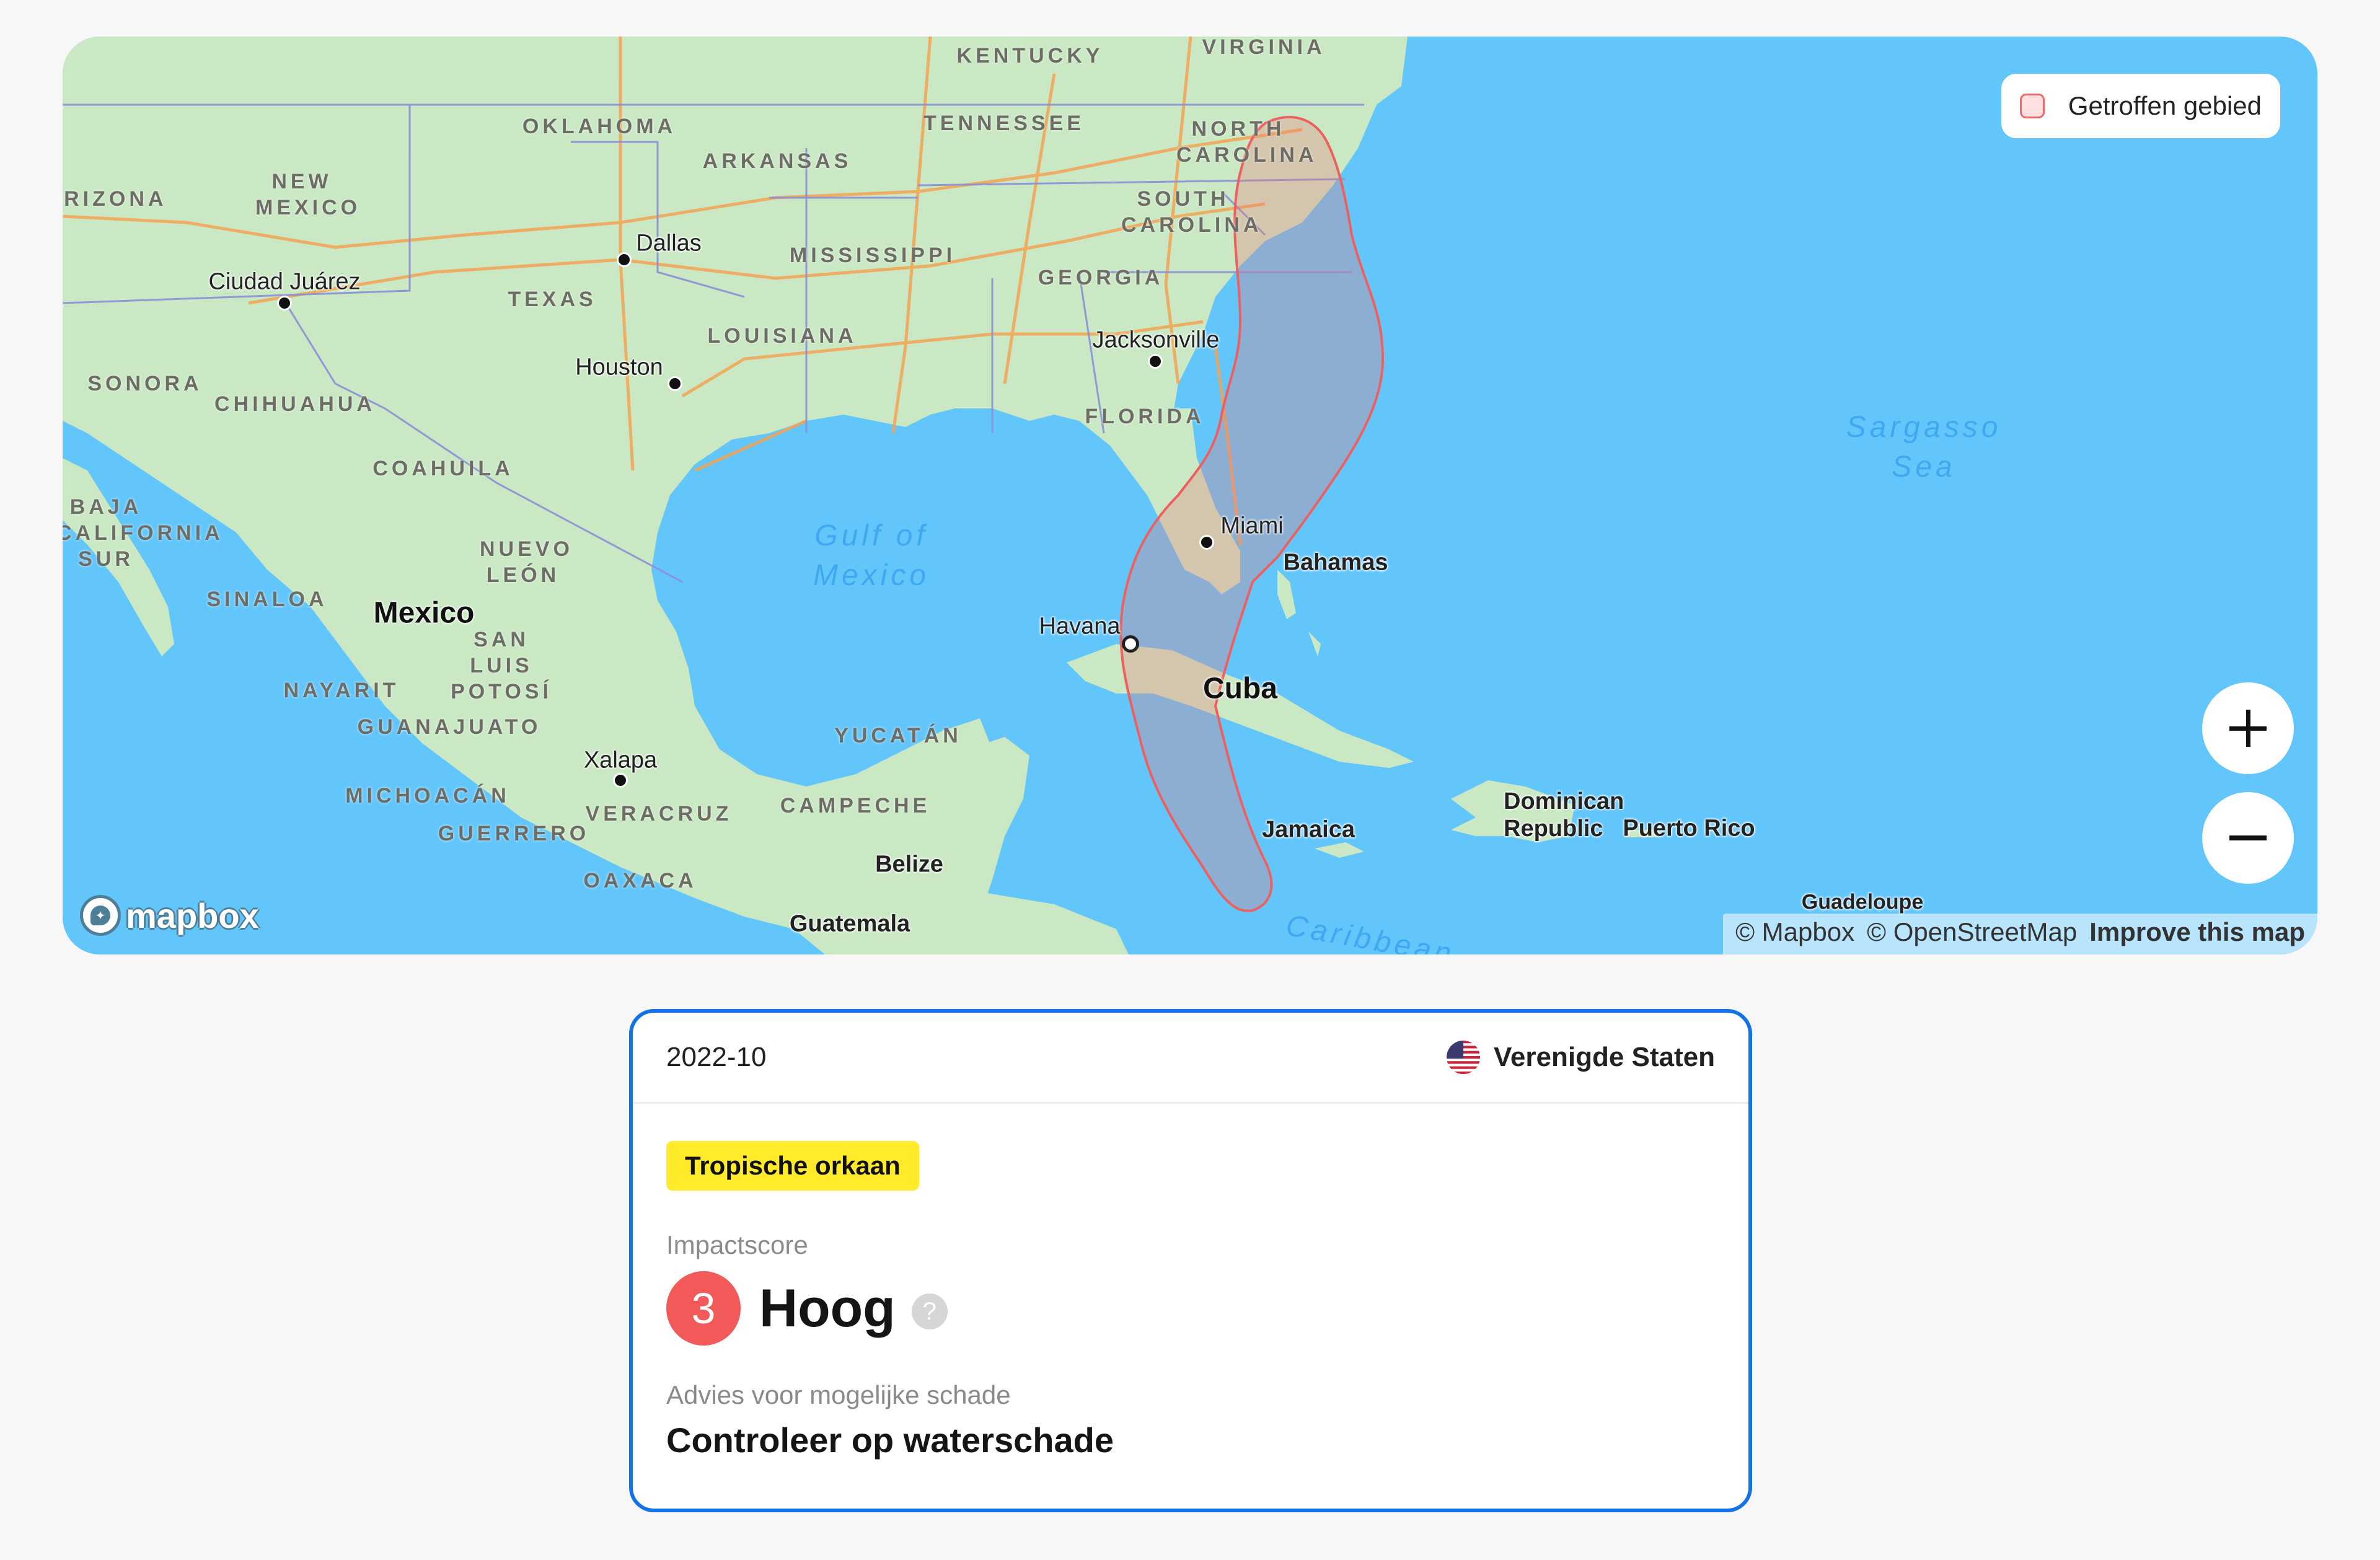  What do you see at coordinates (777, 161) in the screenshot?
I see `map-label-state: ARKANSAS` at bounding box center [777, 161].